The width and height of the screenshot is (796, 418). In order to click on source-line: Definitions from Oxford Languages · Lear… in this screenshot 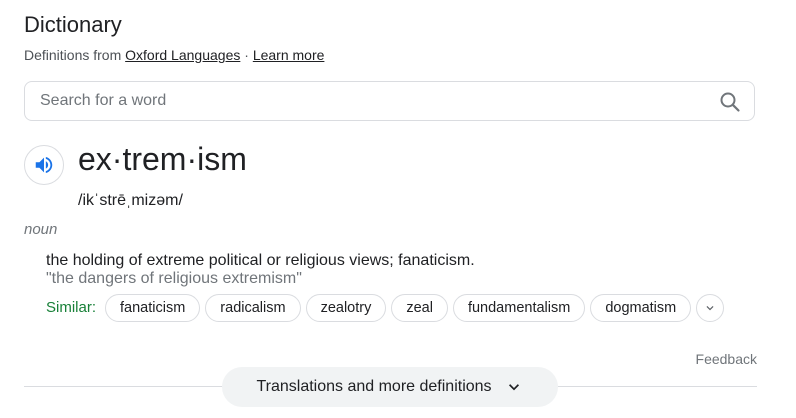, I will do `click(174, 55)`.